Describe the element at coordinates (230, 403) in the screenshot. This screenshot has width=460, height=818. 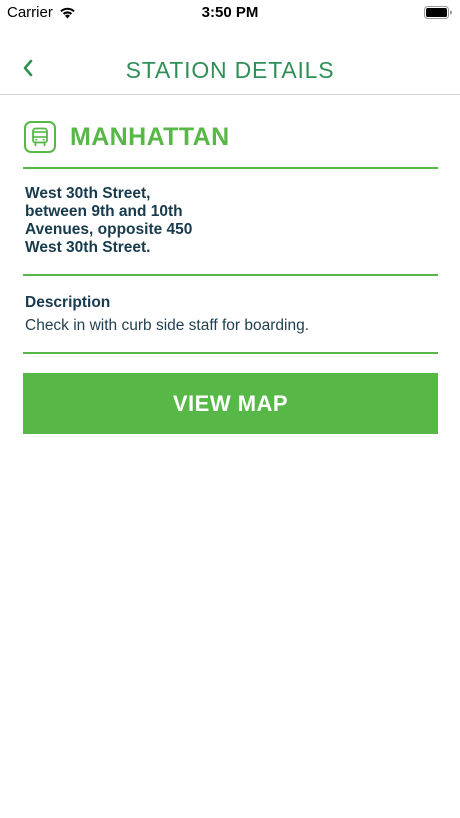
I see `view-map-button: VIEW MAP` at that location.